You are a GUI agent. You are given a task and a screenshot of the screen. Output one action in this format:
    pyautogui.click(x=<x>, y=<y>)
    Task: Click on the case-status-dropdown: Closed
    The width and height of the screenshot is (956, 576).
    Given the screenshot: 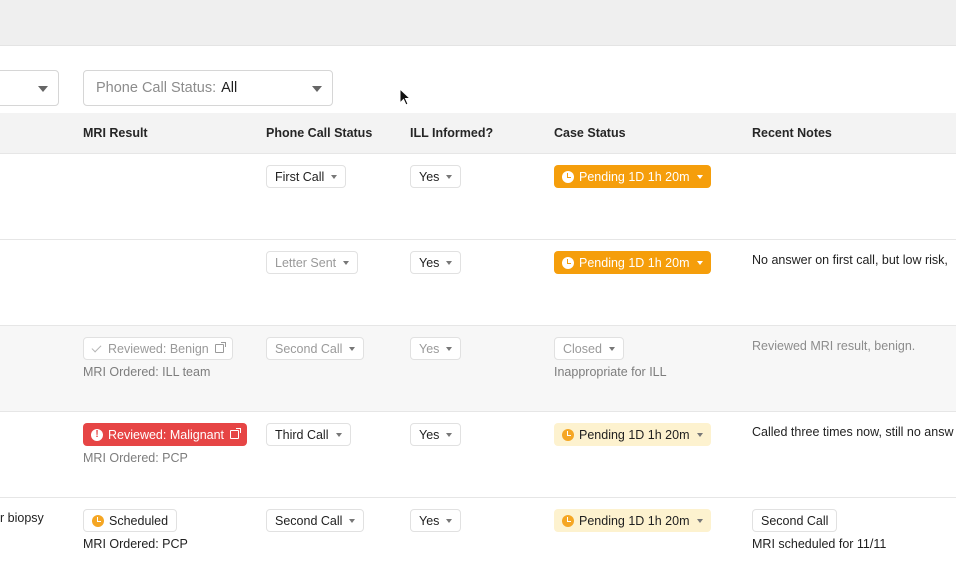 What is the action you would take?
    pyautogui.click(x=589, y=348)
    